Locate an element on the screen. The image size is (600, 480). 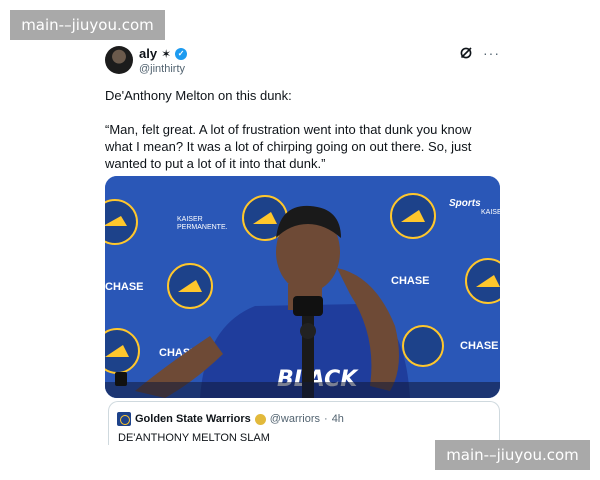
quoted-author-name: Golden State Warriors is located at coordinates (193, 419).